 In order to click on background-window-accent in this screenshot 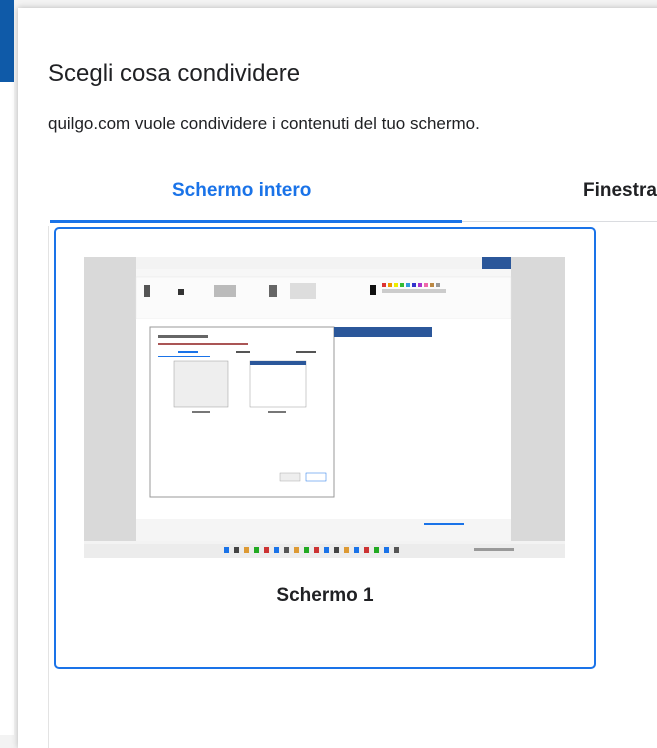, I will do `click(7, 41)`.